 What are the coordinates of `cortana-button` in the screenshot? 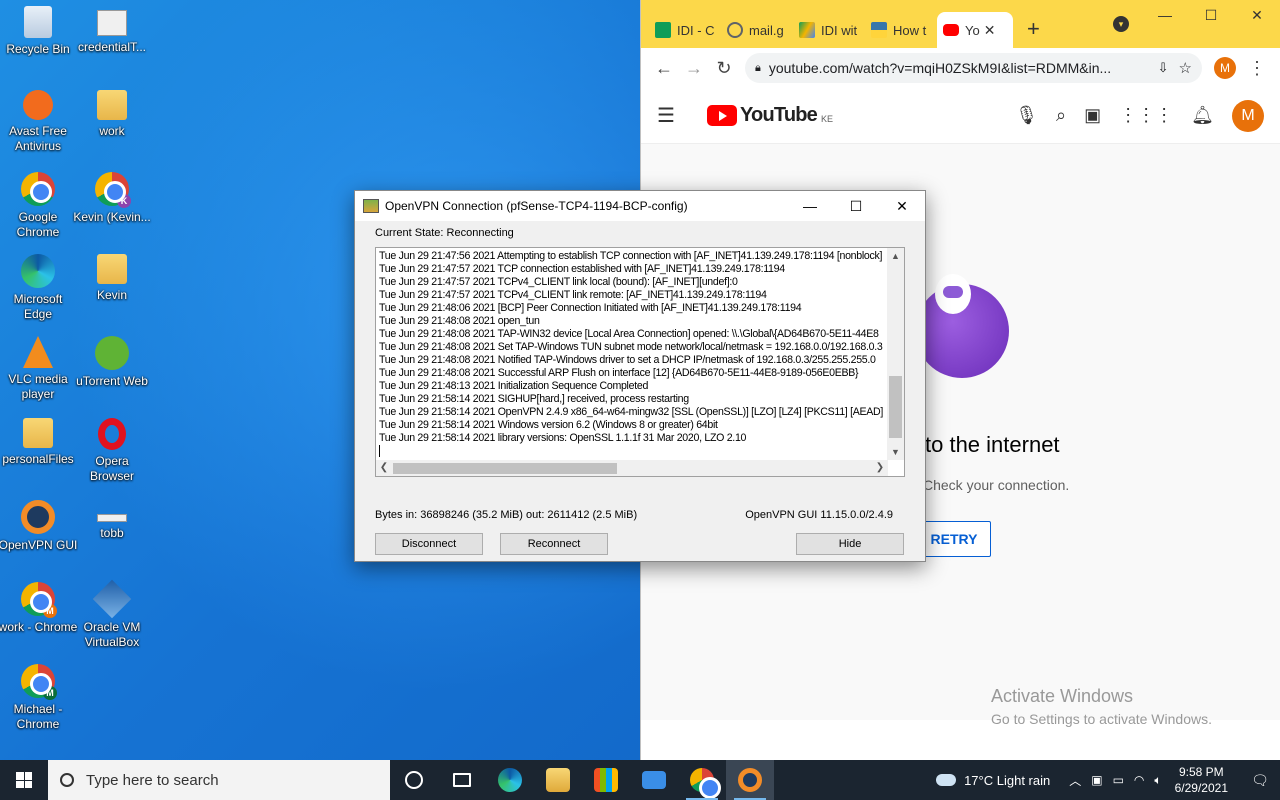 It's located at (414, 780).